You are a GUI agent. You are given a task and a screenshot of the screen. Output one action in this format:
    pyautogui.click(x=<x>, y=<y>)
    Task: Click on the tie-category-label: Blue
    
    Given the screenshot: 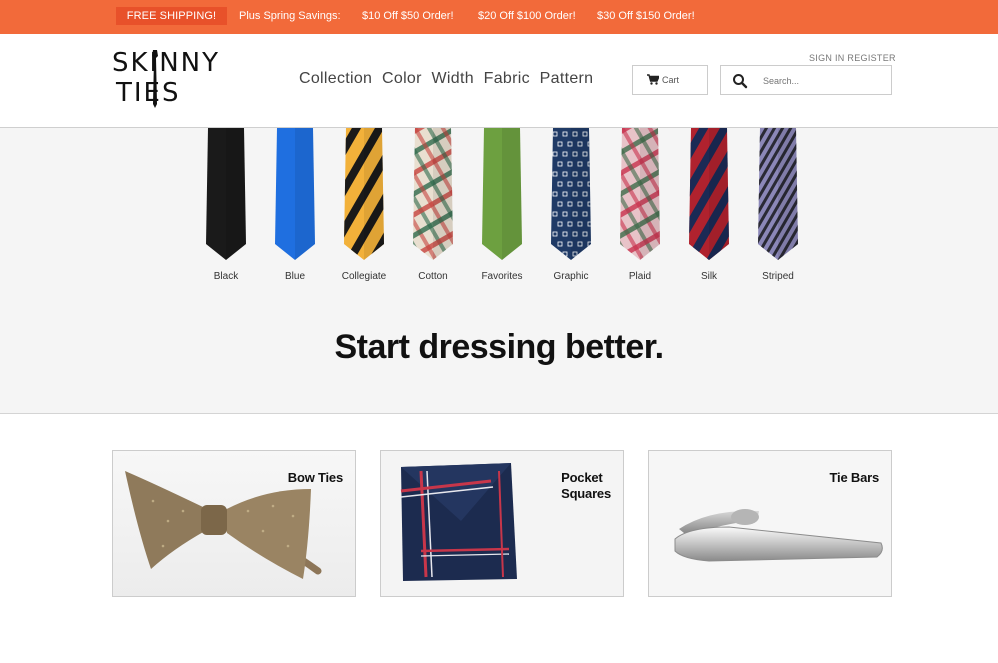 What is the action you would take?
    pyautogui.click(x=294, y=276)
    